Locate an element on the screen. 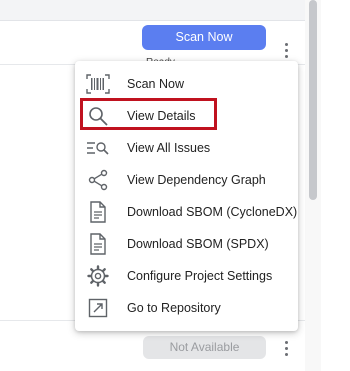  barcode-scan-icon is located at coordinates (98, 84).